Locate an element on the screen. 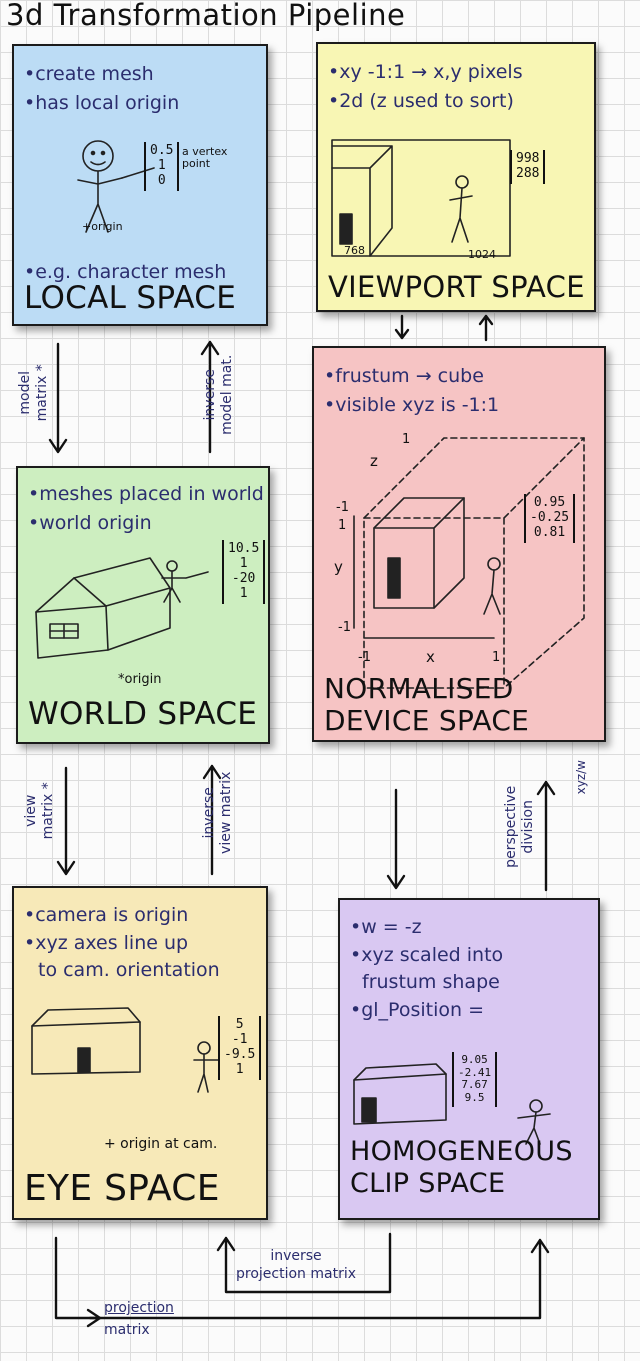  inverse-view-line-2: view matrix is located at coordinates (226, 812).